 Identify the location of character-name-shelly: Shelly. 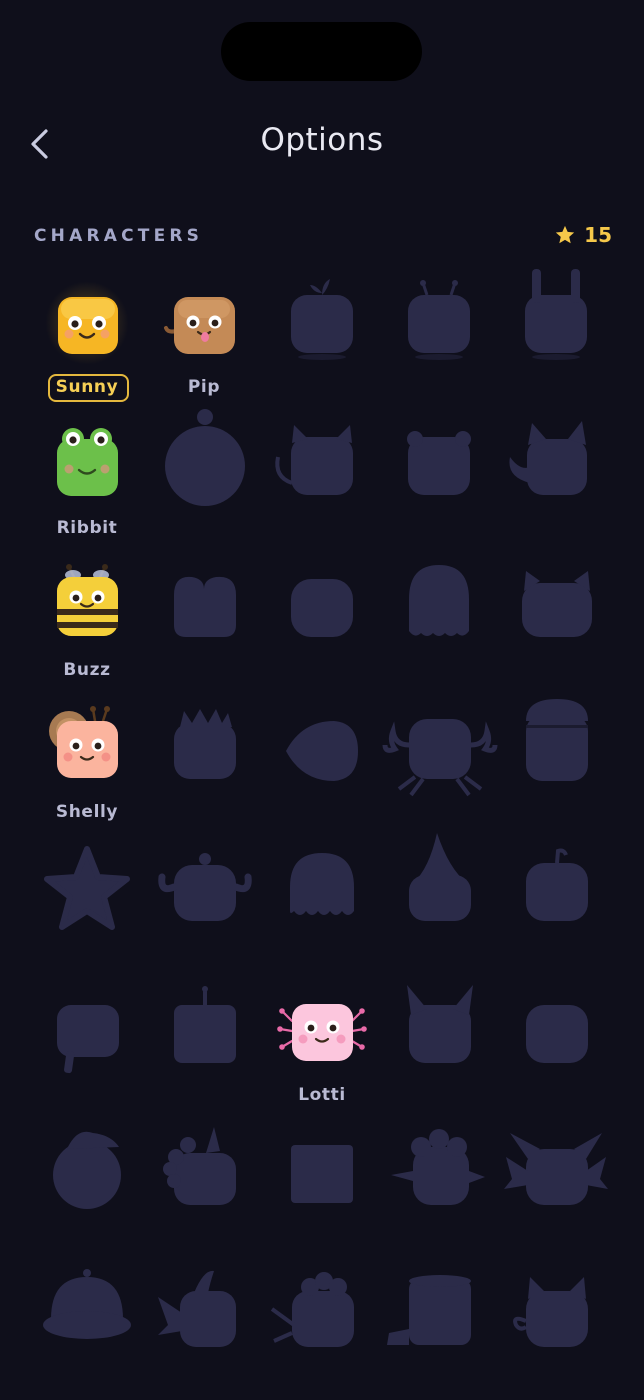
(87, 812).